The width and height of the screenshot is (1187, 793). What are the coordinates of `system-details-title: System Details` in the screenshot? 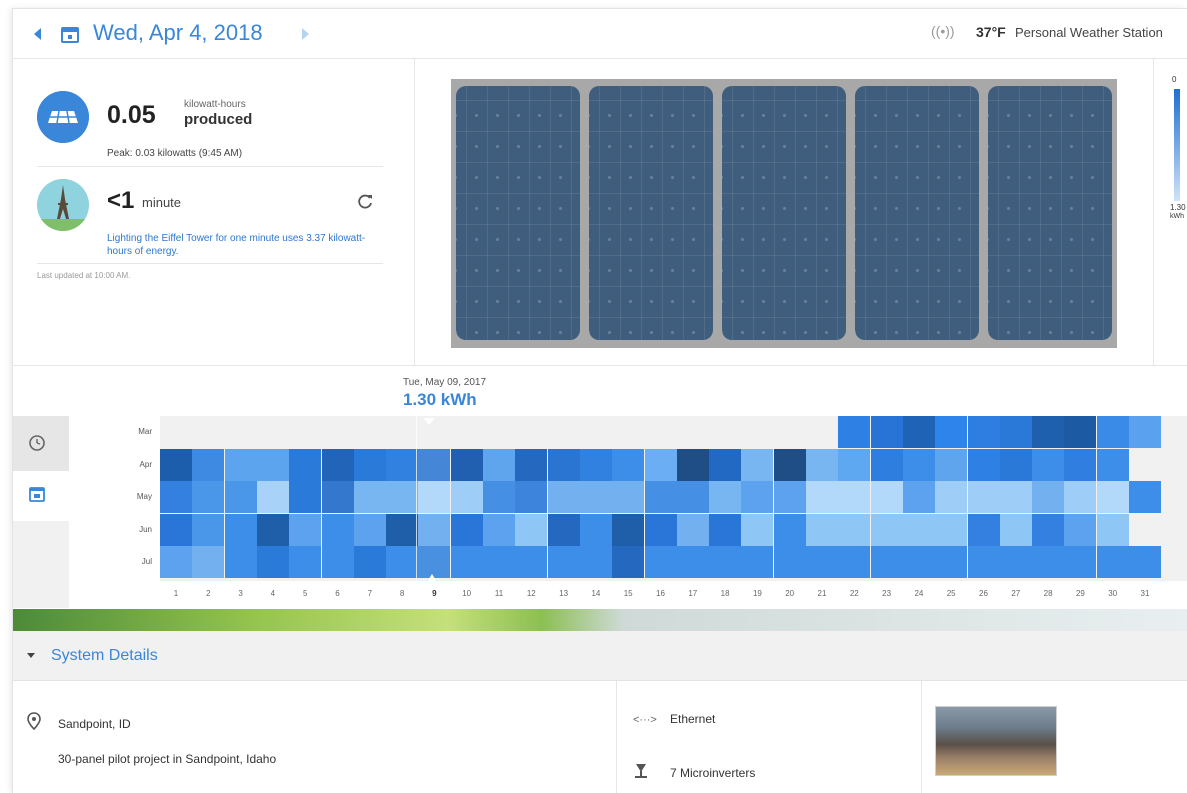 It's located at (104, 656).